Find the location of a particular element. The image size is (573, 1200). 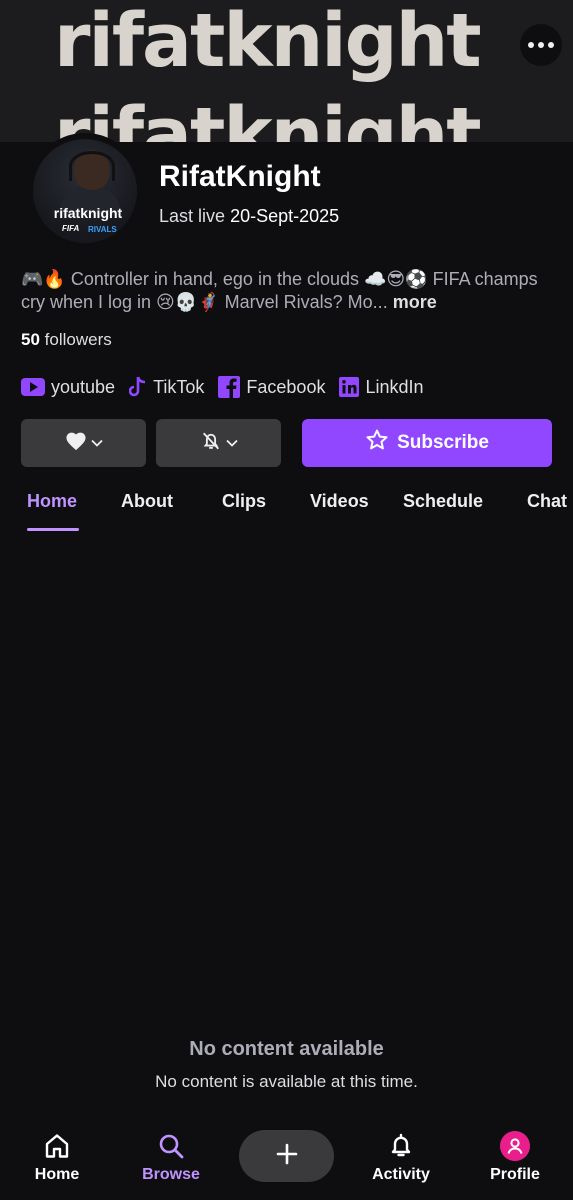

social-link-facebook: Facebook is located at coordinates (271, 387).